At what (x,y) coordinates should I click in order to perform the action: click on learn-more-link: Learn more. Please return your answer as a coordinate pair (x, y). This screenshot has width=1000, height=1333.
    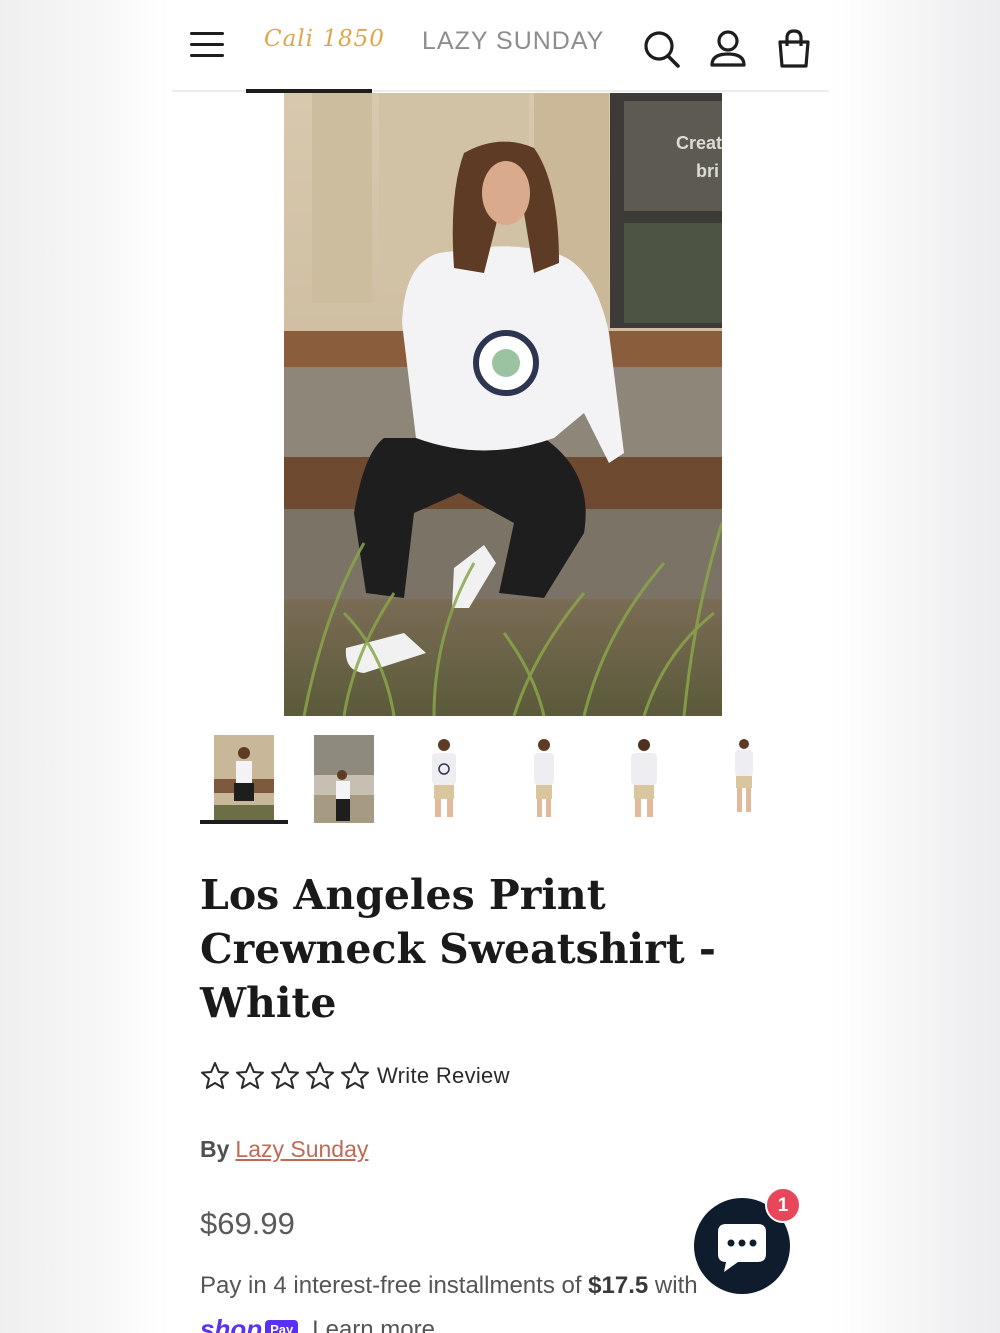
    Looking at the image, I should click on (373, 1324).